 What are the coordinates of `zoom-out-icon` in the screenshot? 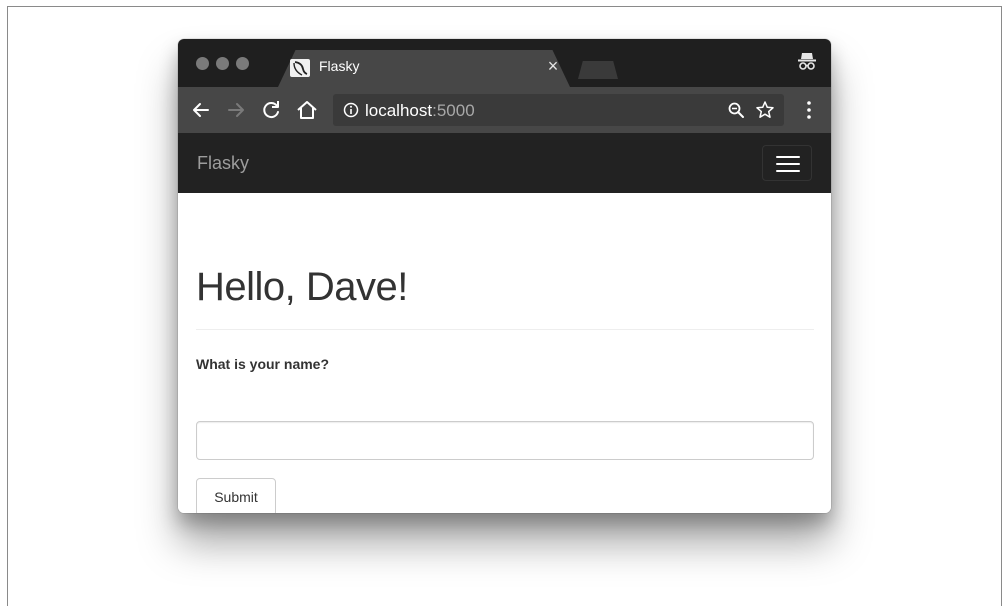 It's located at (736, 110).